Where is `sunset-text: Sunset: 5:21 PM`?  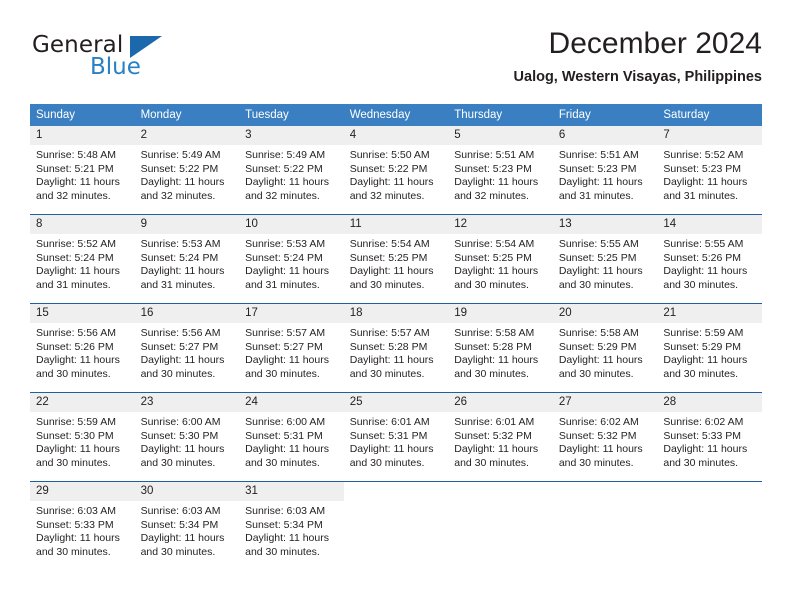 sunset-text: Sunset: 5:21 PM is located at coordinates (75, 168).